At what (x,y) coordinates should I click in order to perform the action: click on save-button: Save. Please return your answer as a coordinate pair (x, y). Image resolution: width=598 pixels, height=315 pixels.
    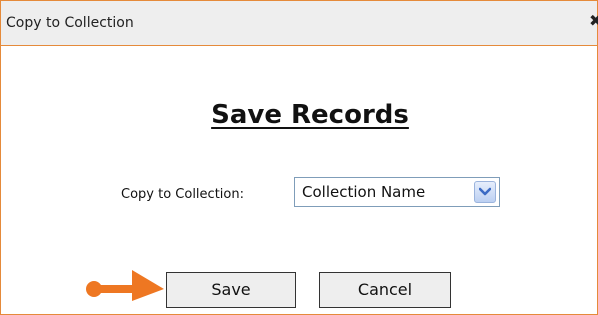
    Looking at the image, I should click on (231, 290).